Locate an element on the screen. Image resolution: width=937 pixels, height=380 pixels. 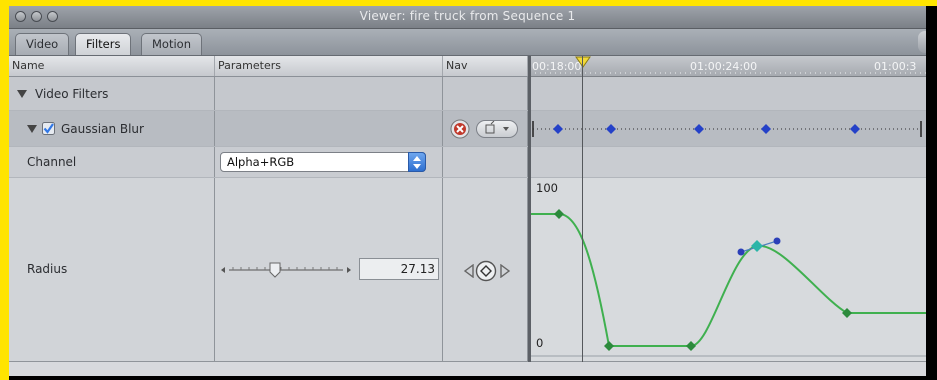
window-title: Viewer: fire truck from Sequence 1 is located at coordinates (467, 16).